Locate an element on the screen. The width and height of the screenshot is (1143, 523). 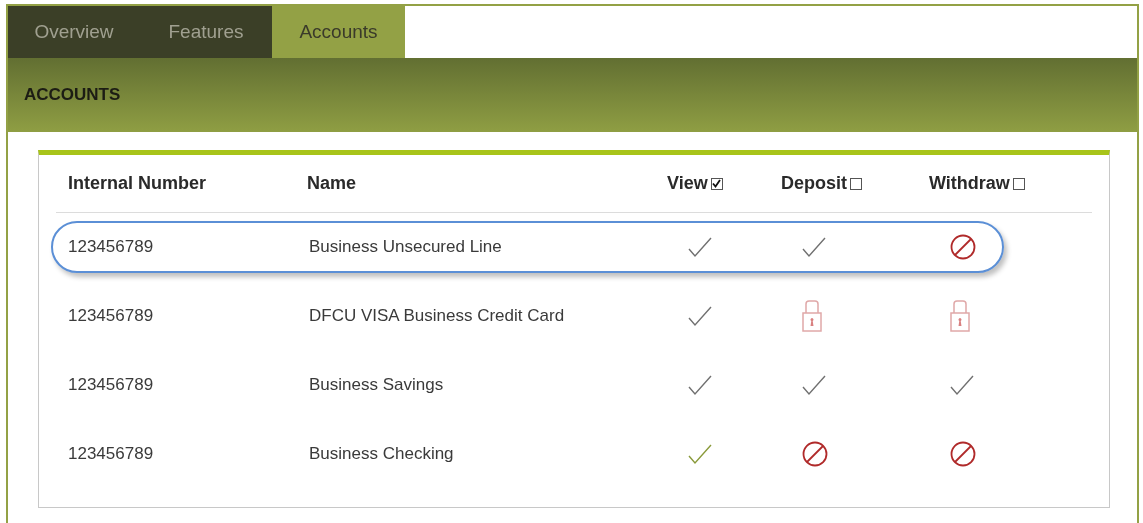
table-row: 123456789 DFCU VISA Business Credit Card is located at coordinates (527, 316).